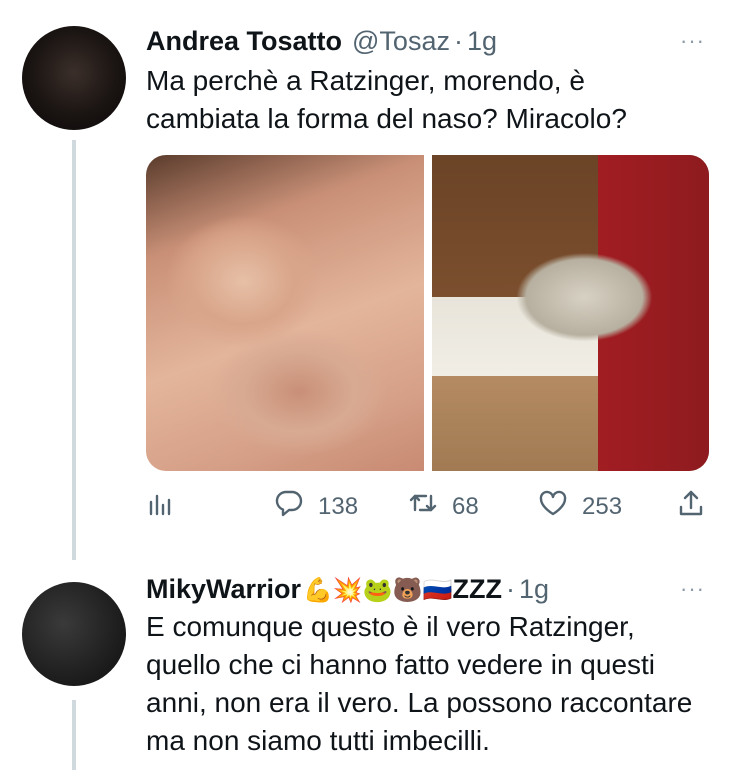 The width and height of the screenshot is (735, 770). I want to click on like-button: 253, so click(580, 506).